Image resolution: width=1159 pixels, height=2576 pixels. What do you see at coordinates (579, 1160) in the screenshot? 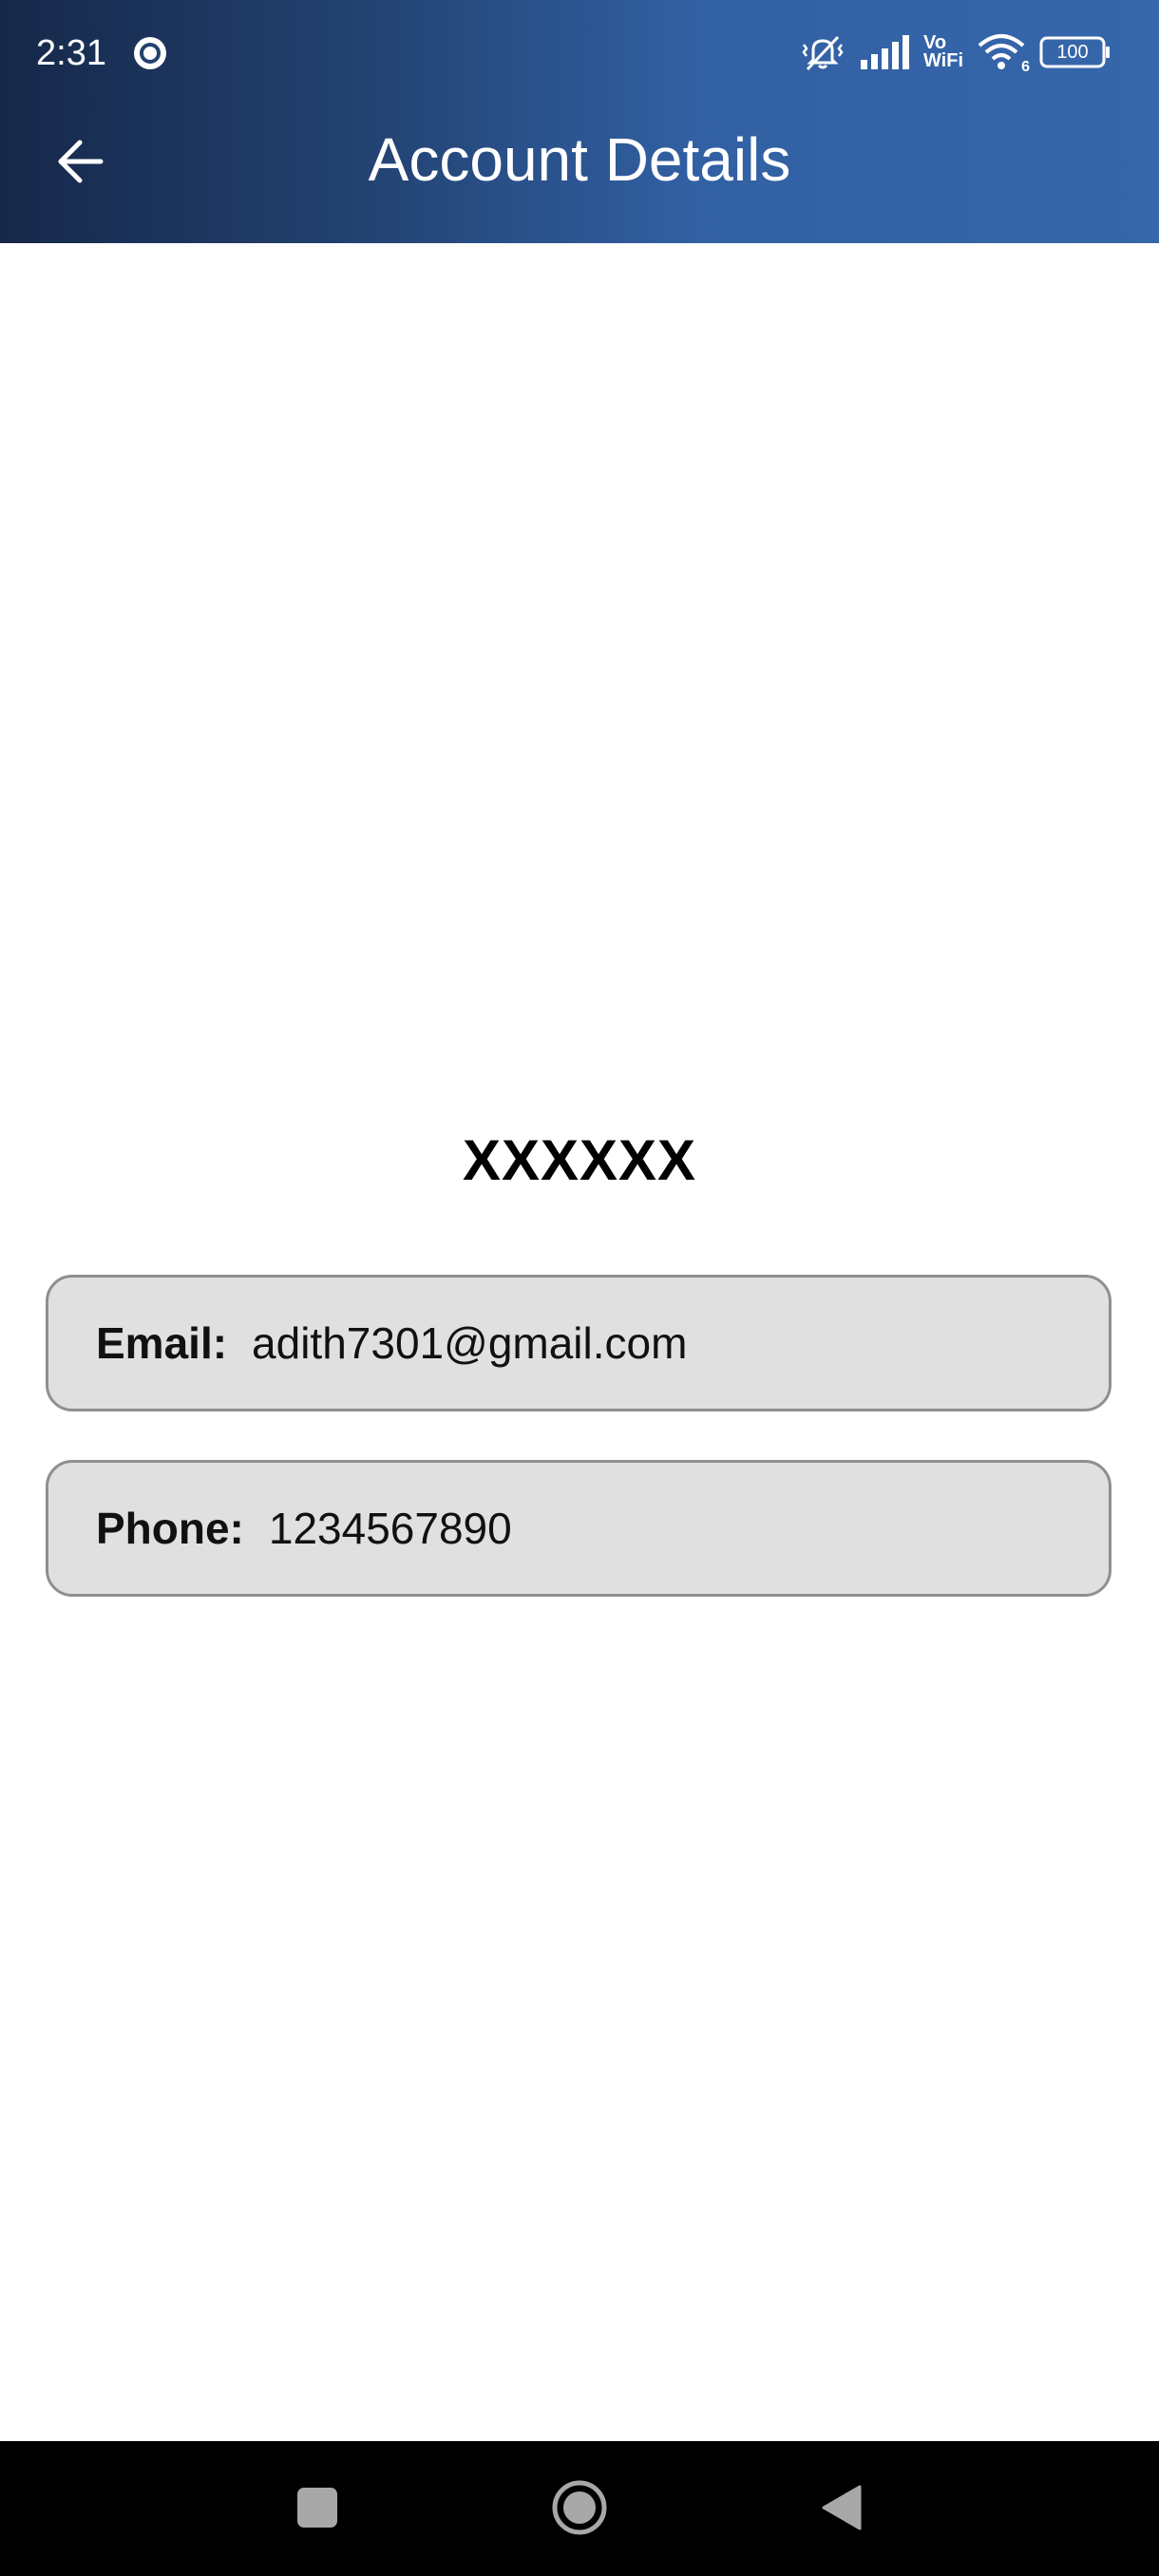
I see `account-name: XXXXXX` at bounding box center [579, 1160].